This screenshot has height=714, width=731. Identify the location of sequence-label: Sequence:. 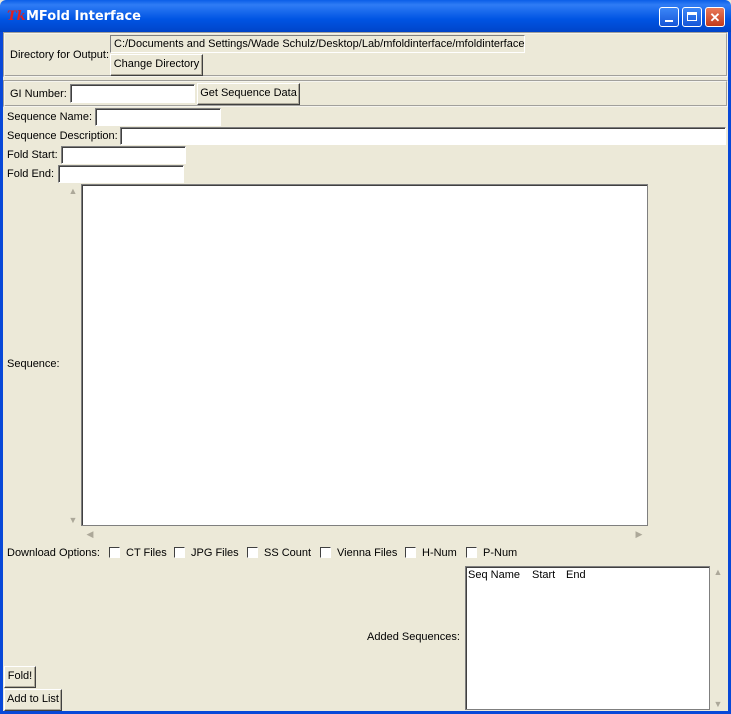
(33, 364).